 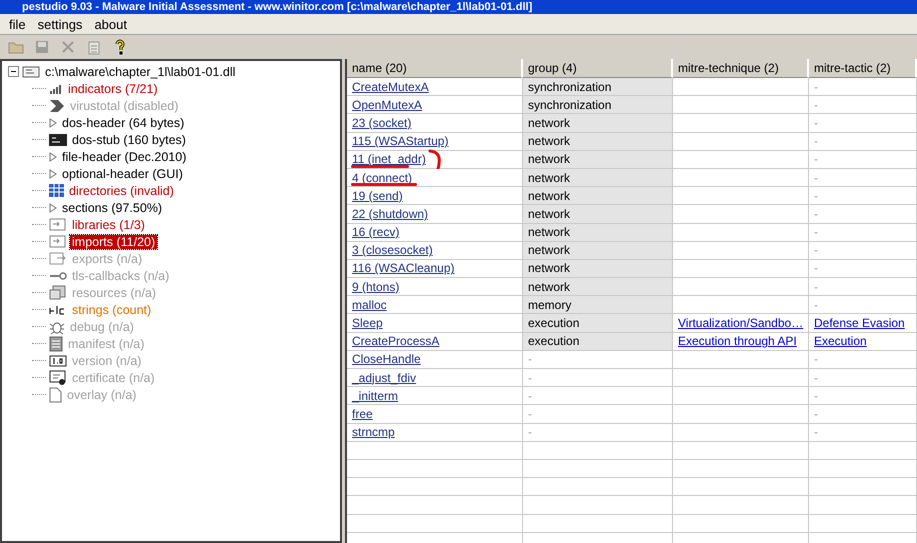 I want to click on version-icon, so click(x=58, y=360).